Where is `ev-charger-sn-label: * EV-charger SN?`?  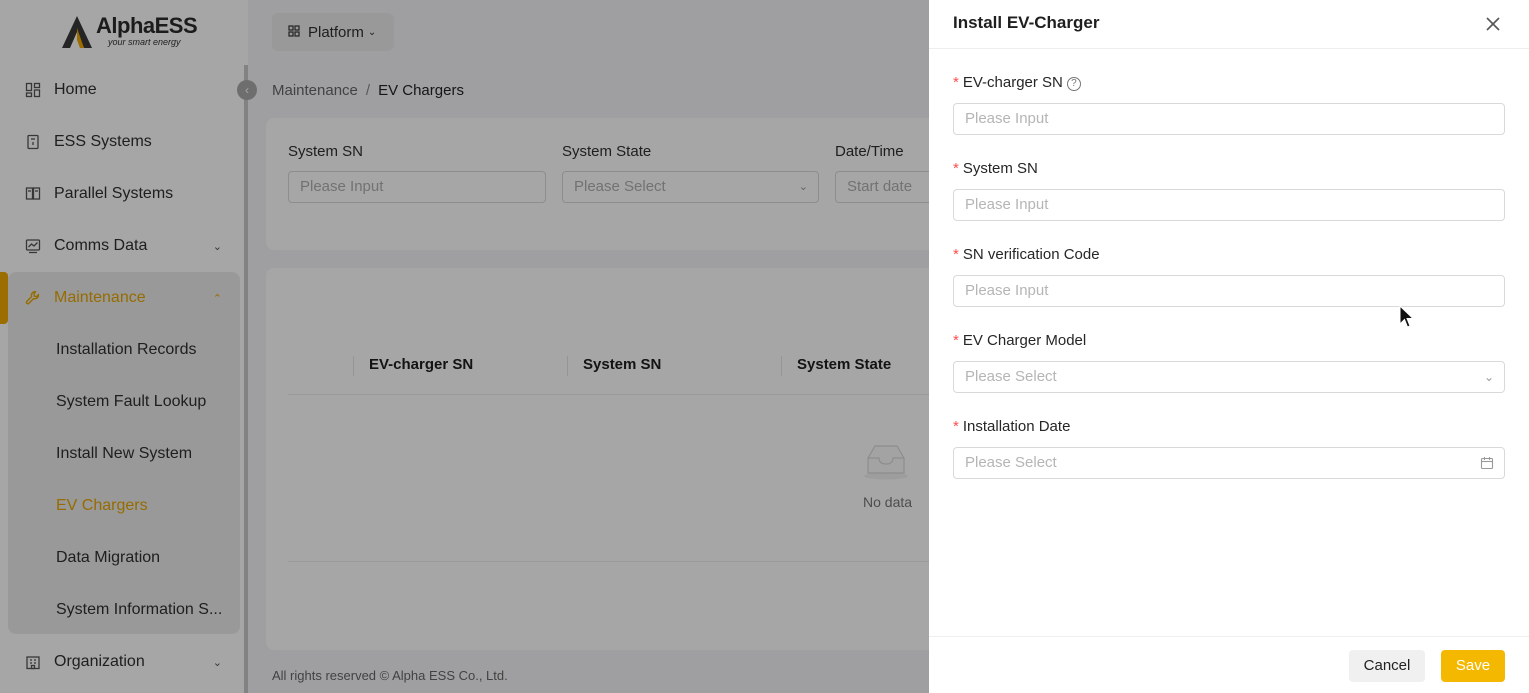 ev-charger-sn-label: * EV-charger SN? is located at coordinates (1017, 82).